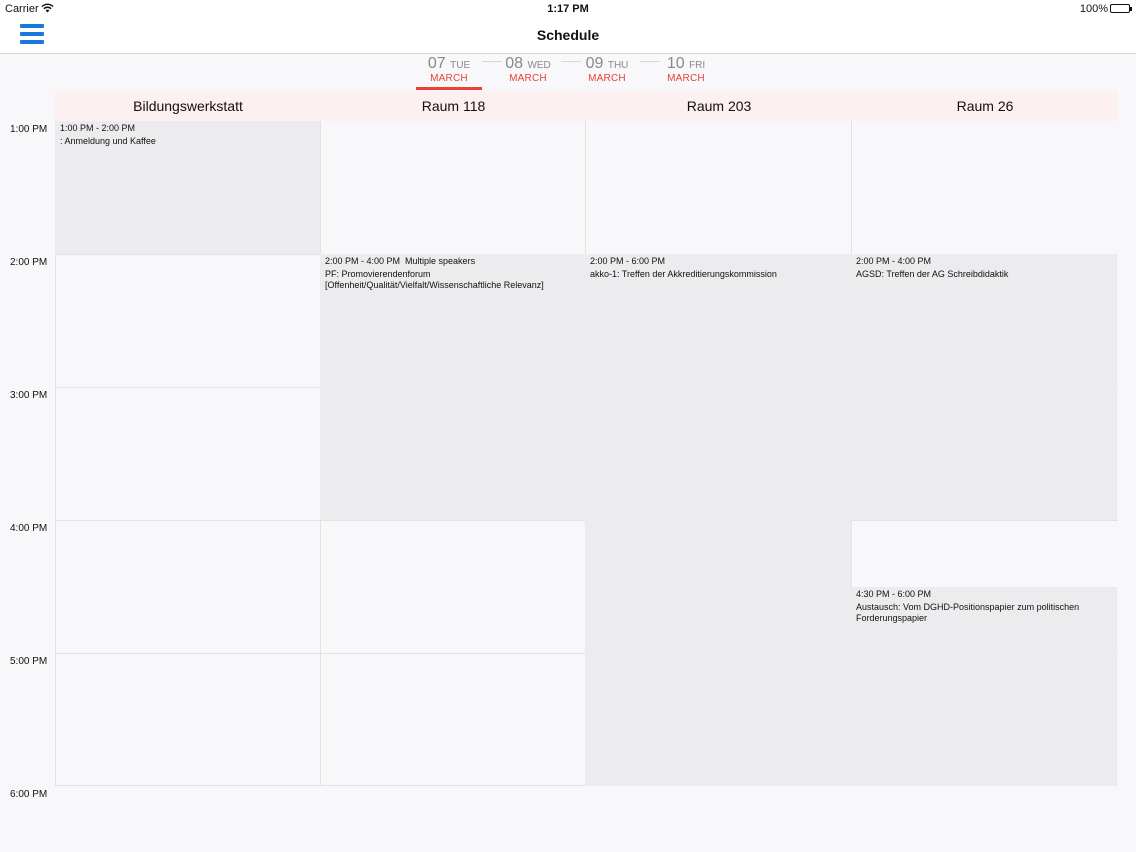 The image size is (1136, 852). What do you see at coordinates (98, 128) in the screenshot?
I see `event-time: 1:00 PM - 2:00 PM` at bounding box center [98, 128].